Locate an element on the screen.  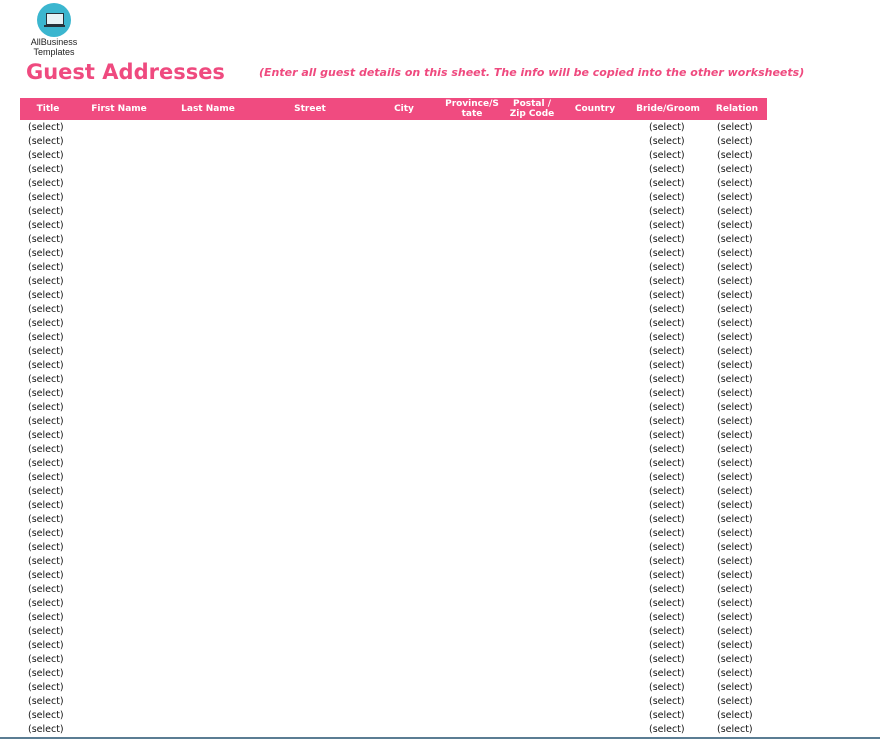
column-header-province: Province/S tate is located at coordinates (472, 109).